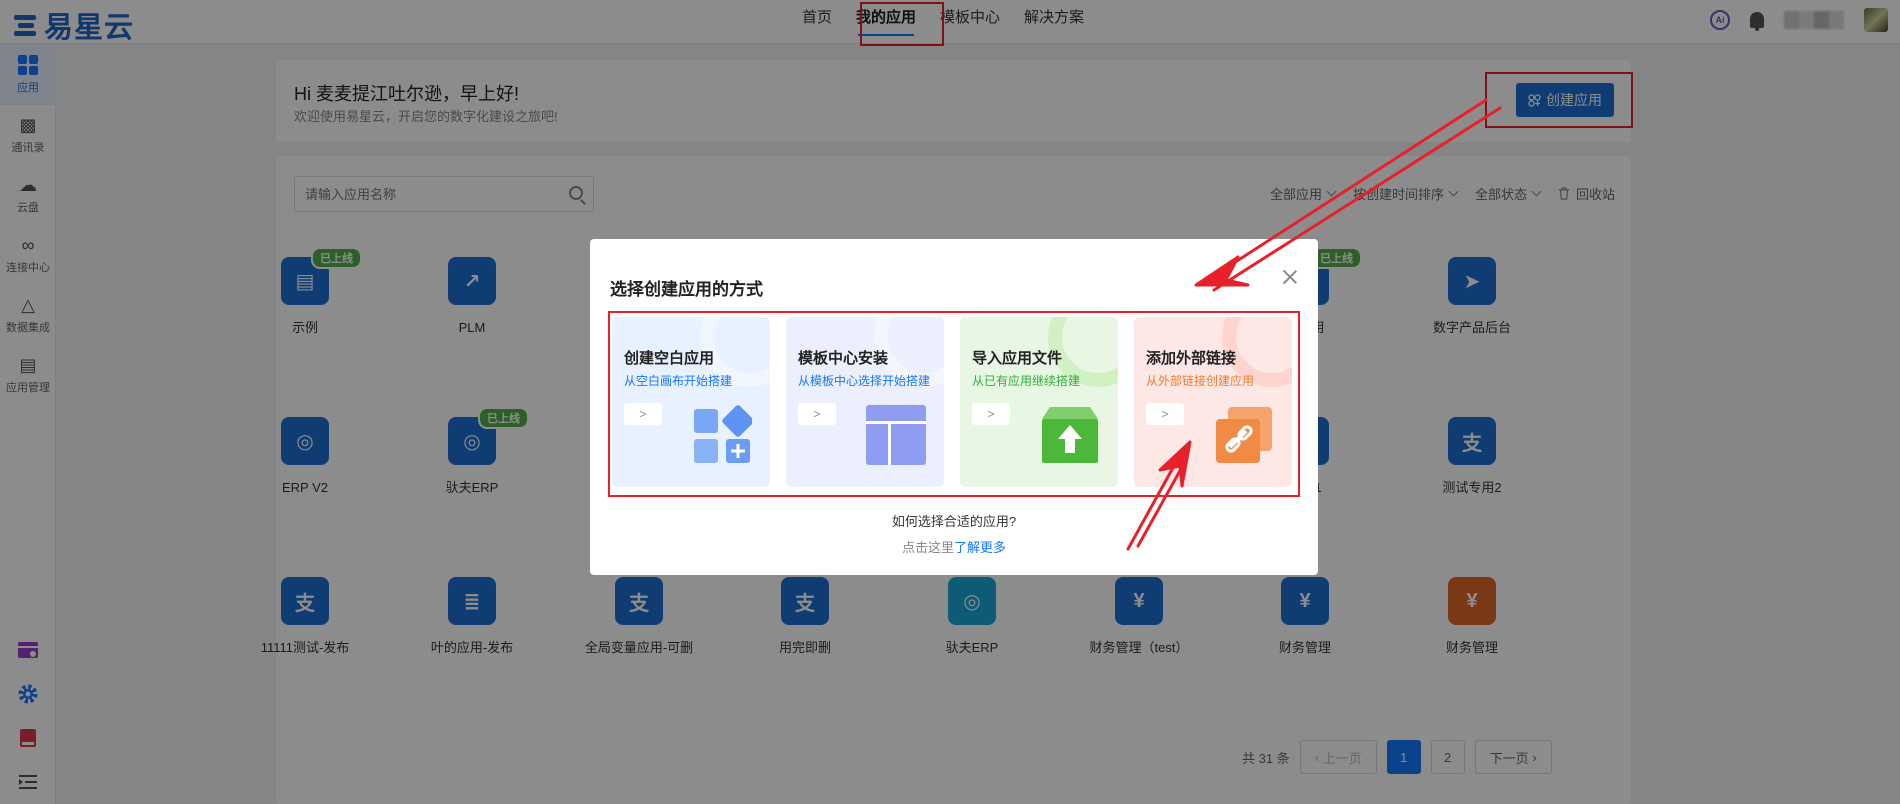  Describe the element at coordinates (954, 521) in the screenshot. I see `help-question: 如何选择合适的应用?` at that location.